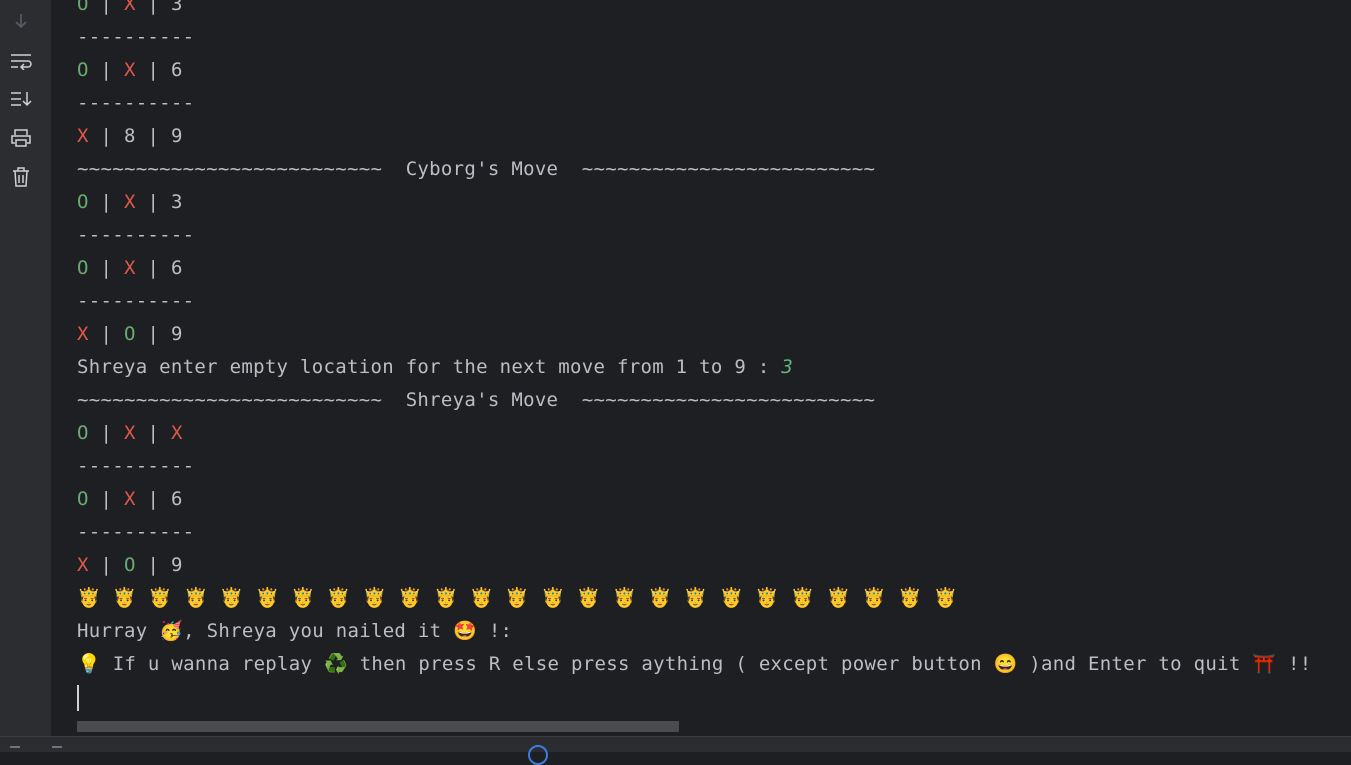  What do you see at coordinates (694, 697) in the screenshot?
I see `input-line` at bounding box center [694, 697].